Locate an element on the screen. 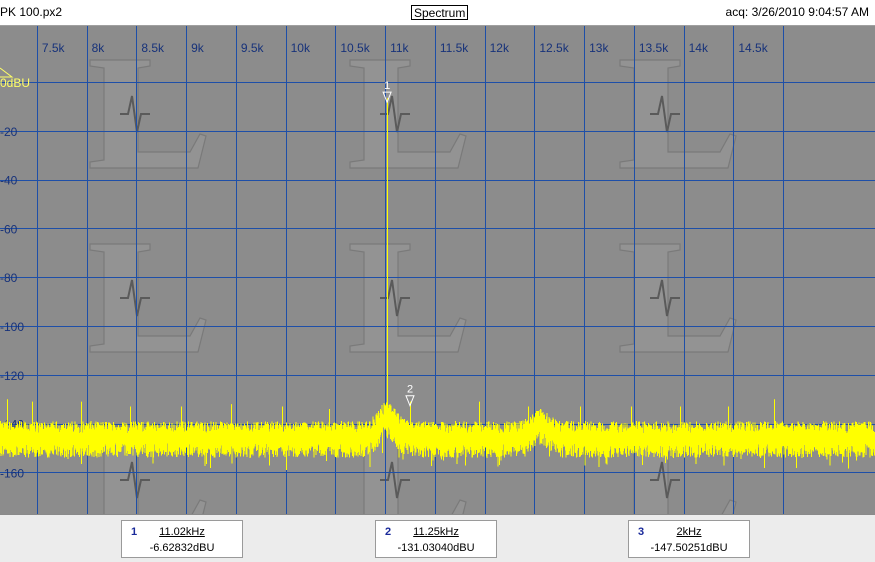  marker-frequency: 11.02kHz is located at coordinates (182, 532).